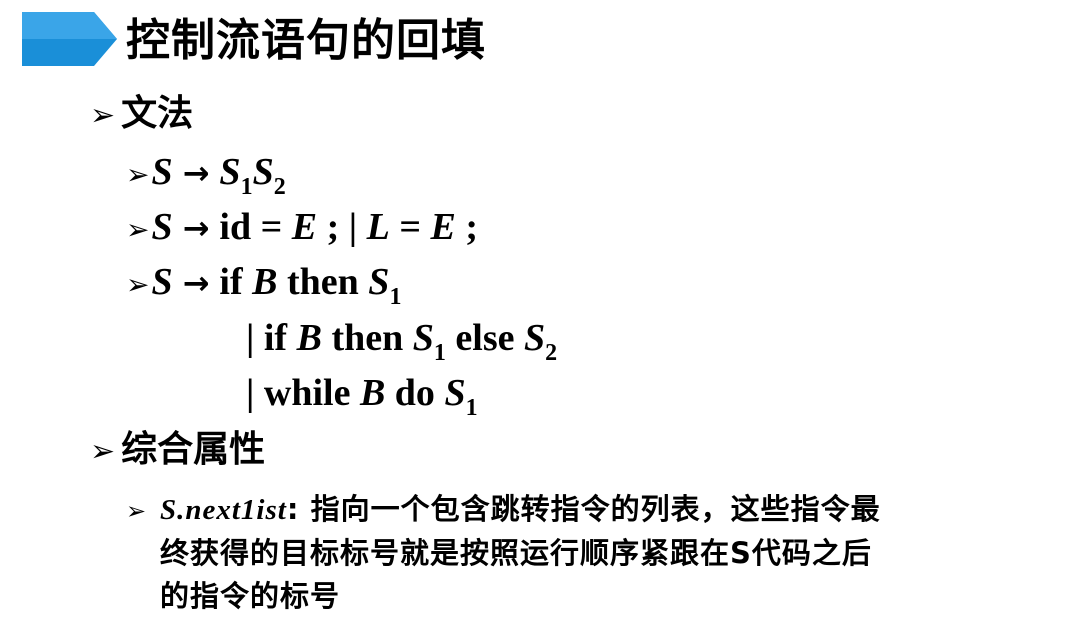  Describe the element at coordinates (595, 509) in the screenshot. I see `attribute-text-line-1: 指向一个包含跳转指令的列表，这些指令最` at that location.